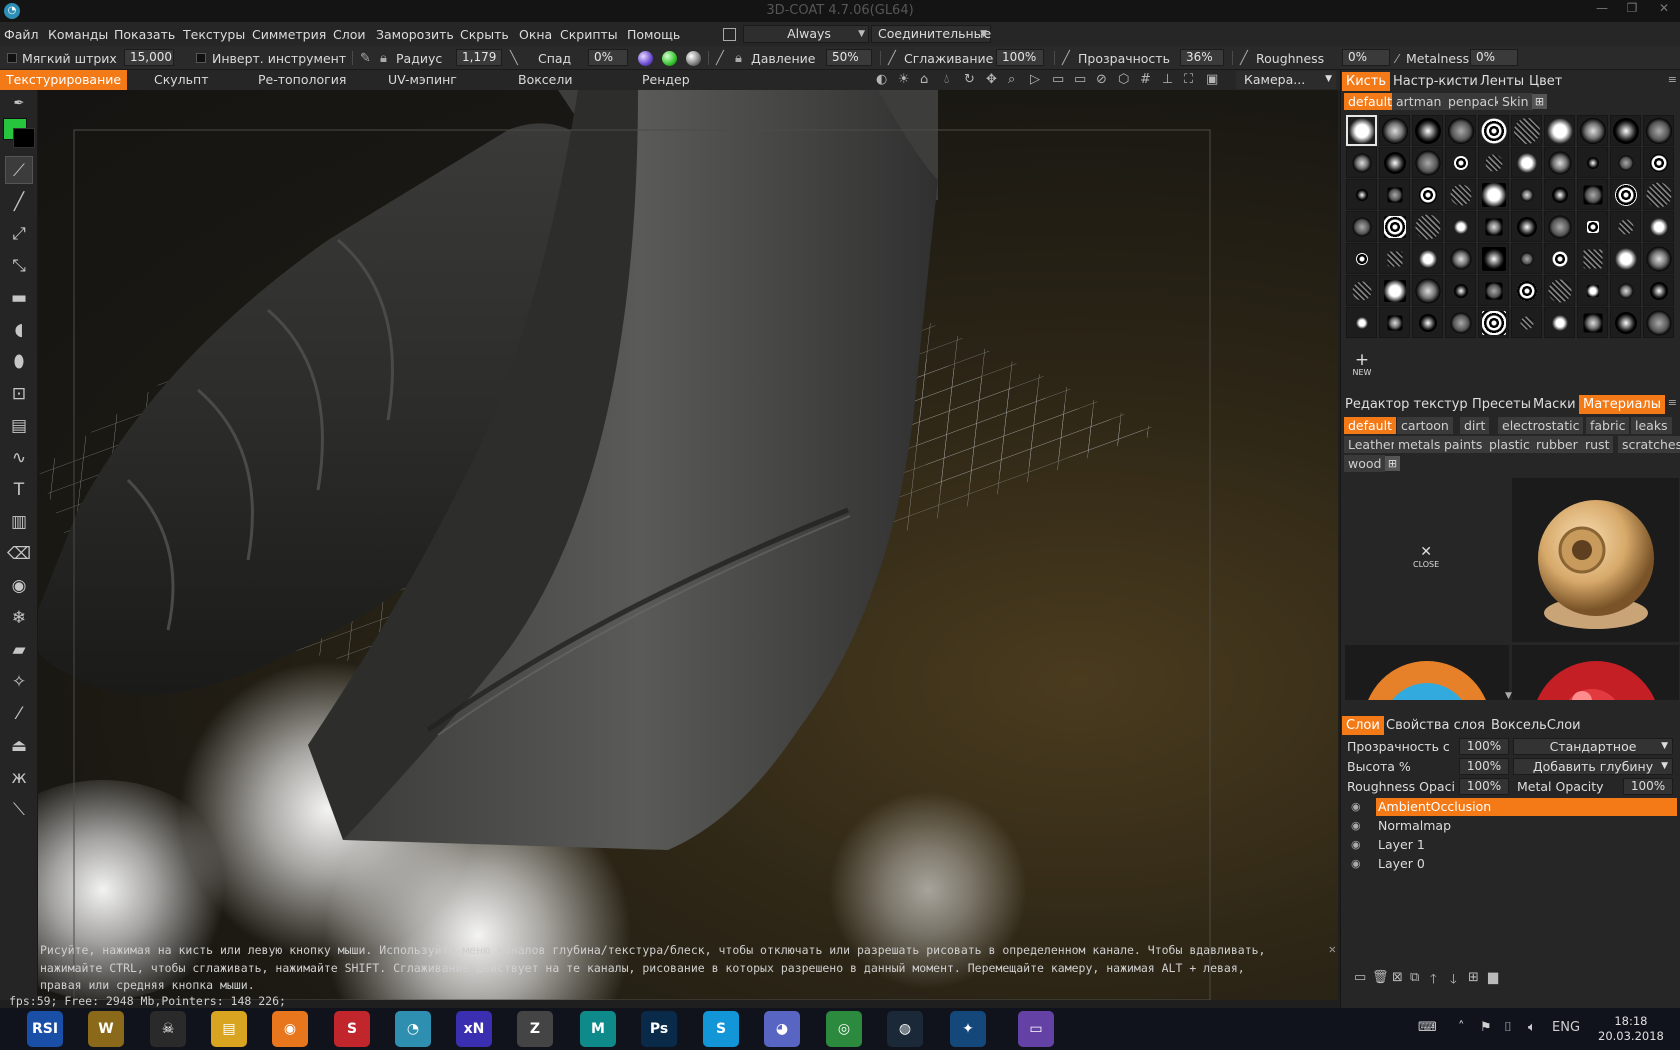 Image resolution: width=1680 pixels, height=1050 pixels. I want to click on material-tag: default, so click(1370, 425).